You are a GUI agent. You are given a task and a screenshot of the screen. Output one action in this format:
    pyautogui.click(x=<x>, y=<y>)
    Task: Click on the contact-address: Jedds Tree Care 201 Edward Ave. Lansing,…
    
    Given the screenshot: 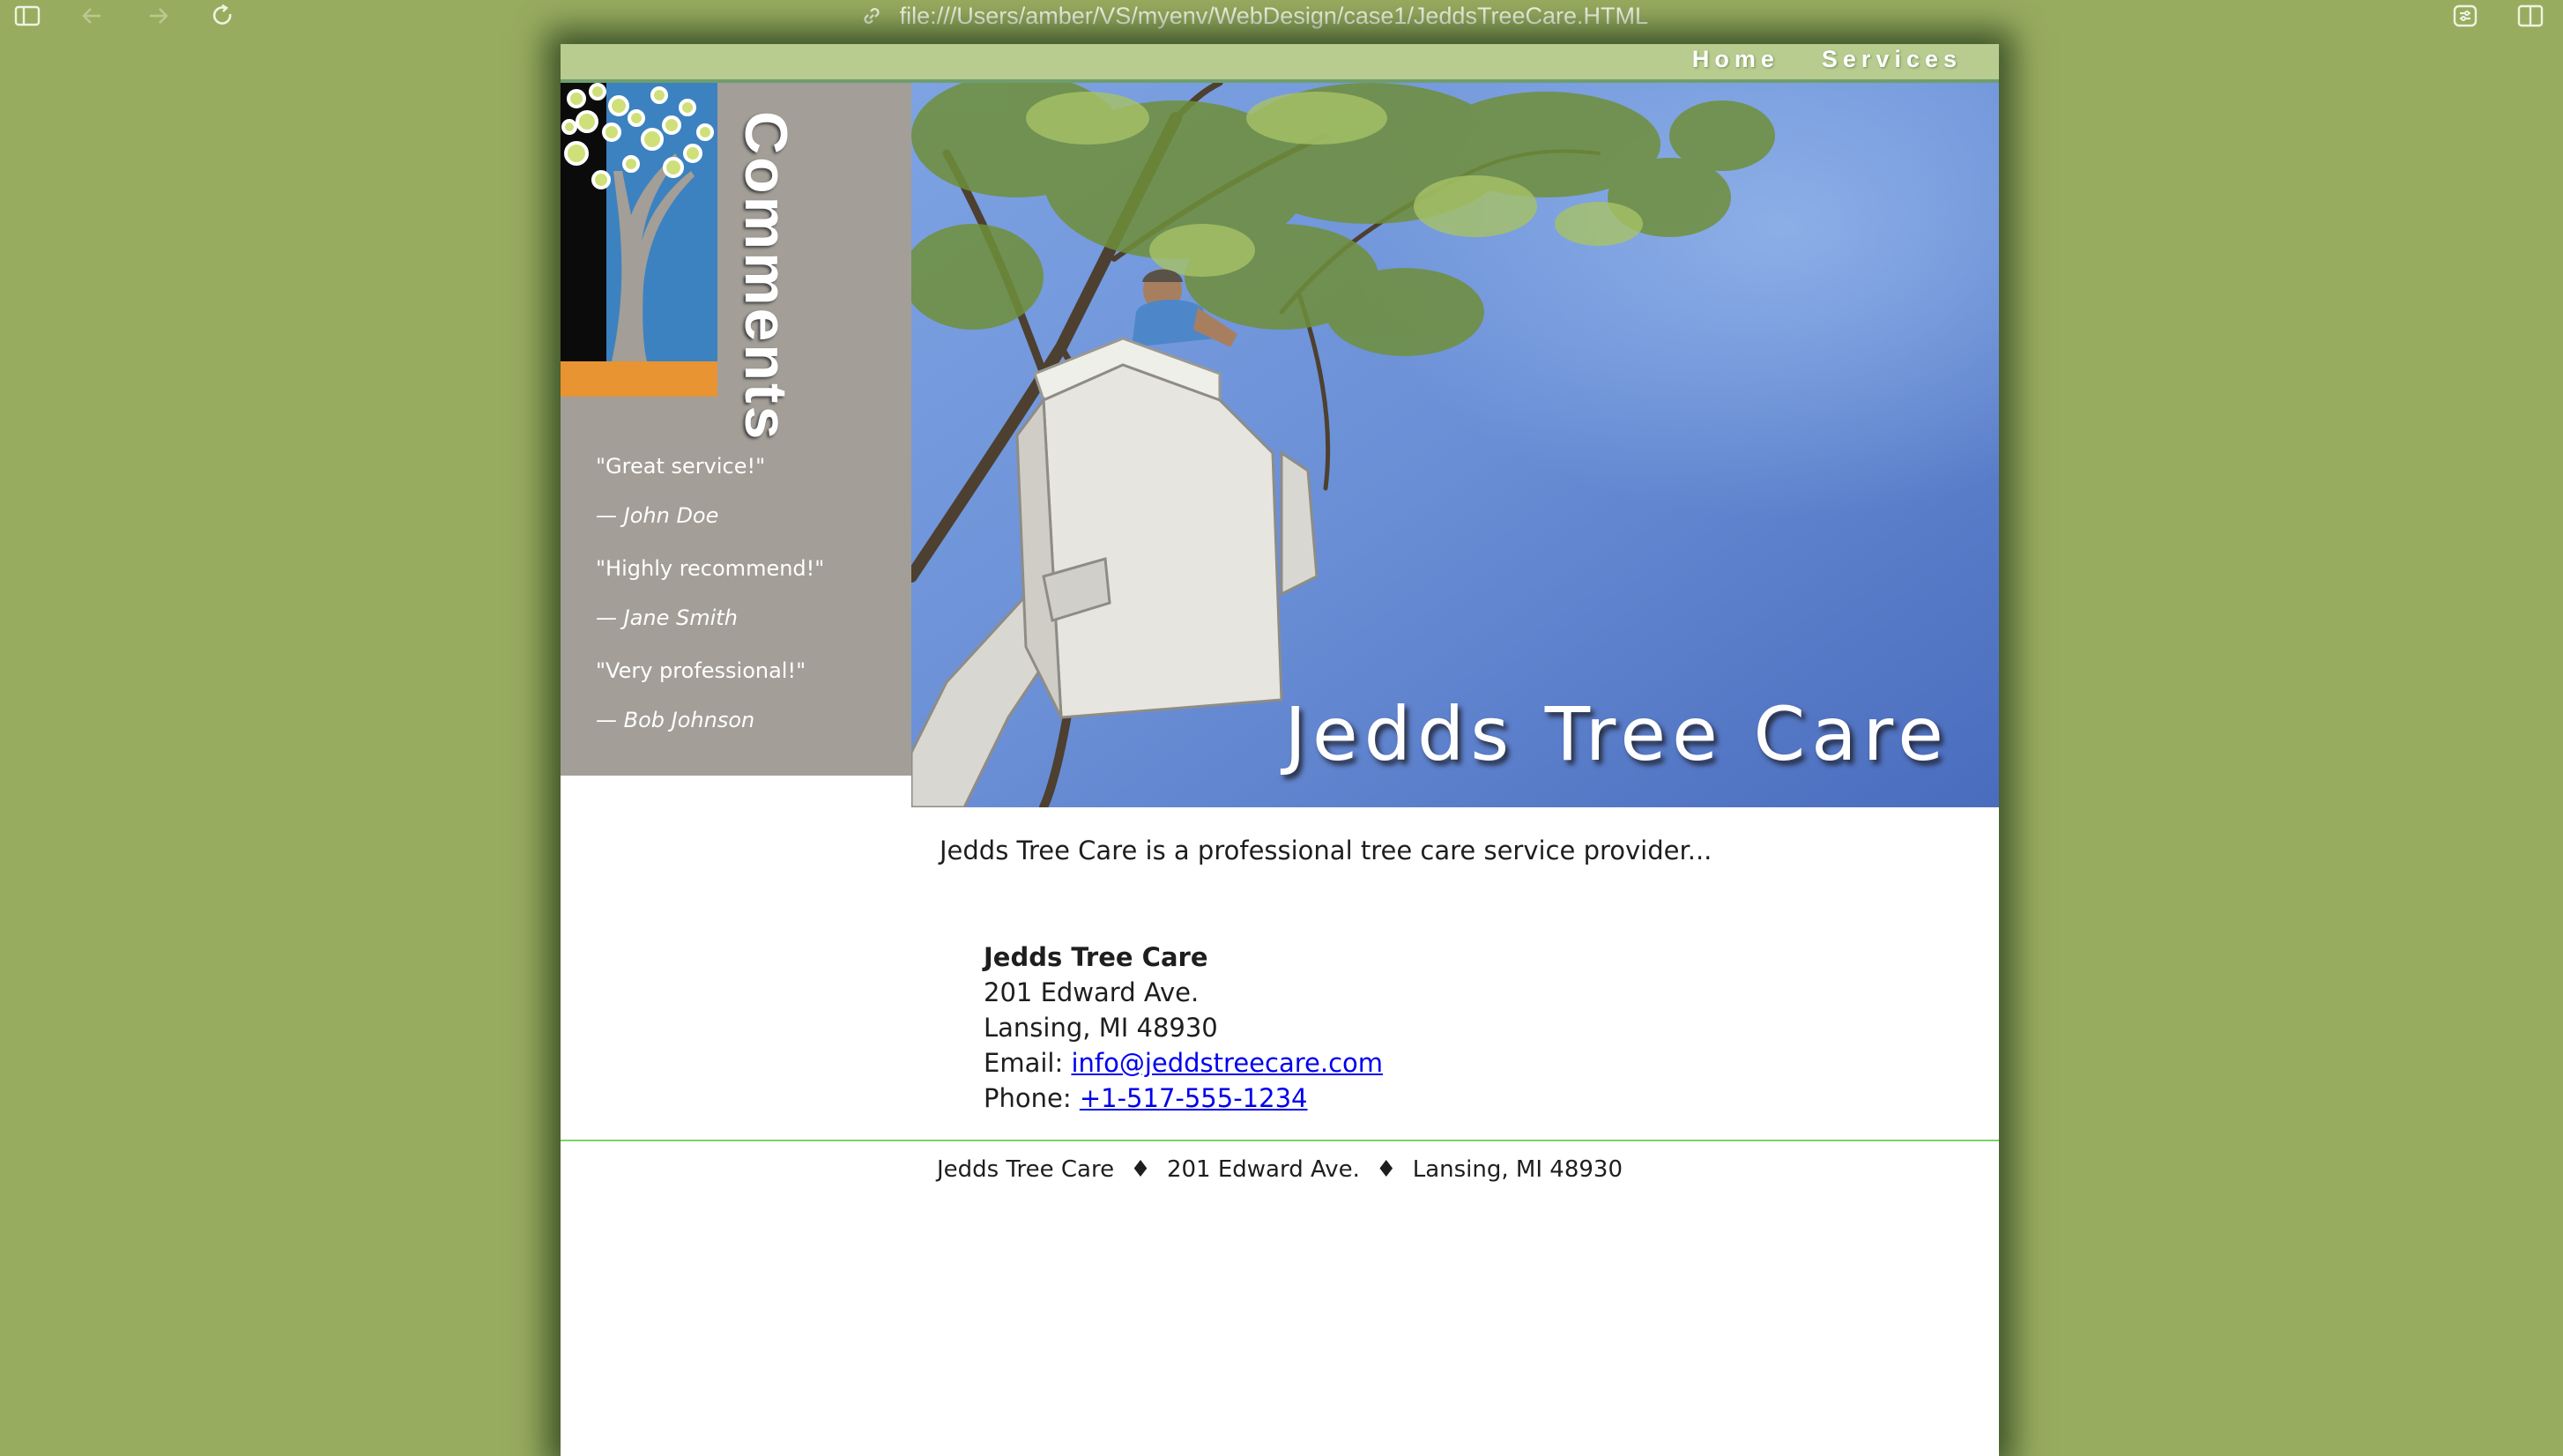 What is the action you would take?
    pyautogui.click(x=1183, y=1028)
    